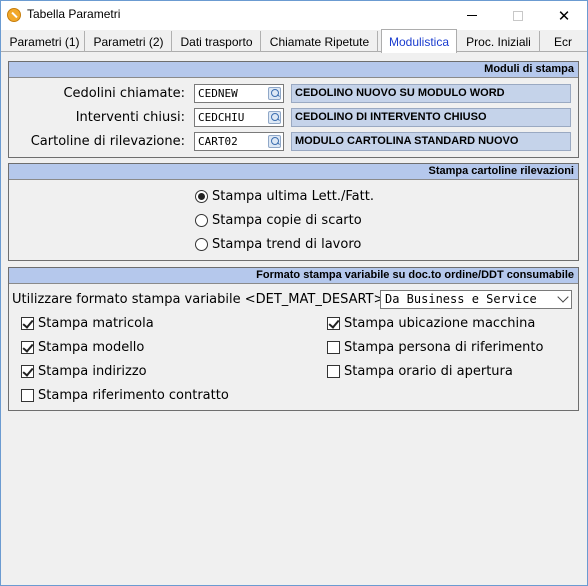 This screenshot has width=588, height=586. Describe the element at coordinates (217, 41) in the screenshot. I see `tab-dati-trasporto: Dati trasporto` at that location.